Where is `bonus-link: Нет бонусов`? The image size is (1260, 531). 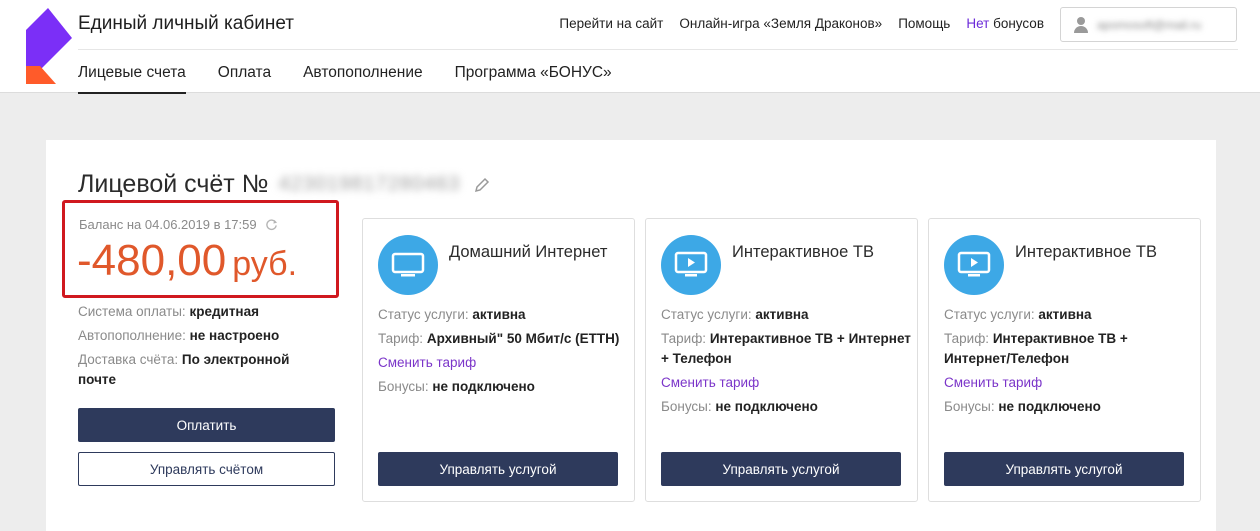
bonus-link: Нет бонусов is located at coordinates (1005, 23).